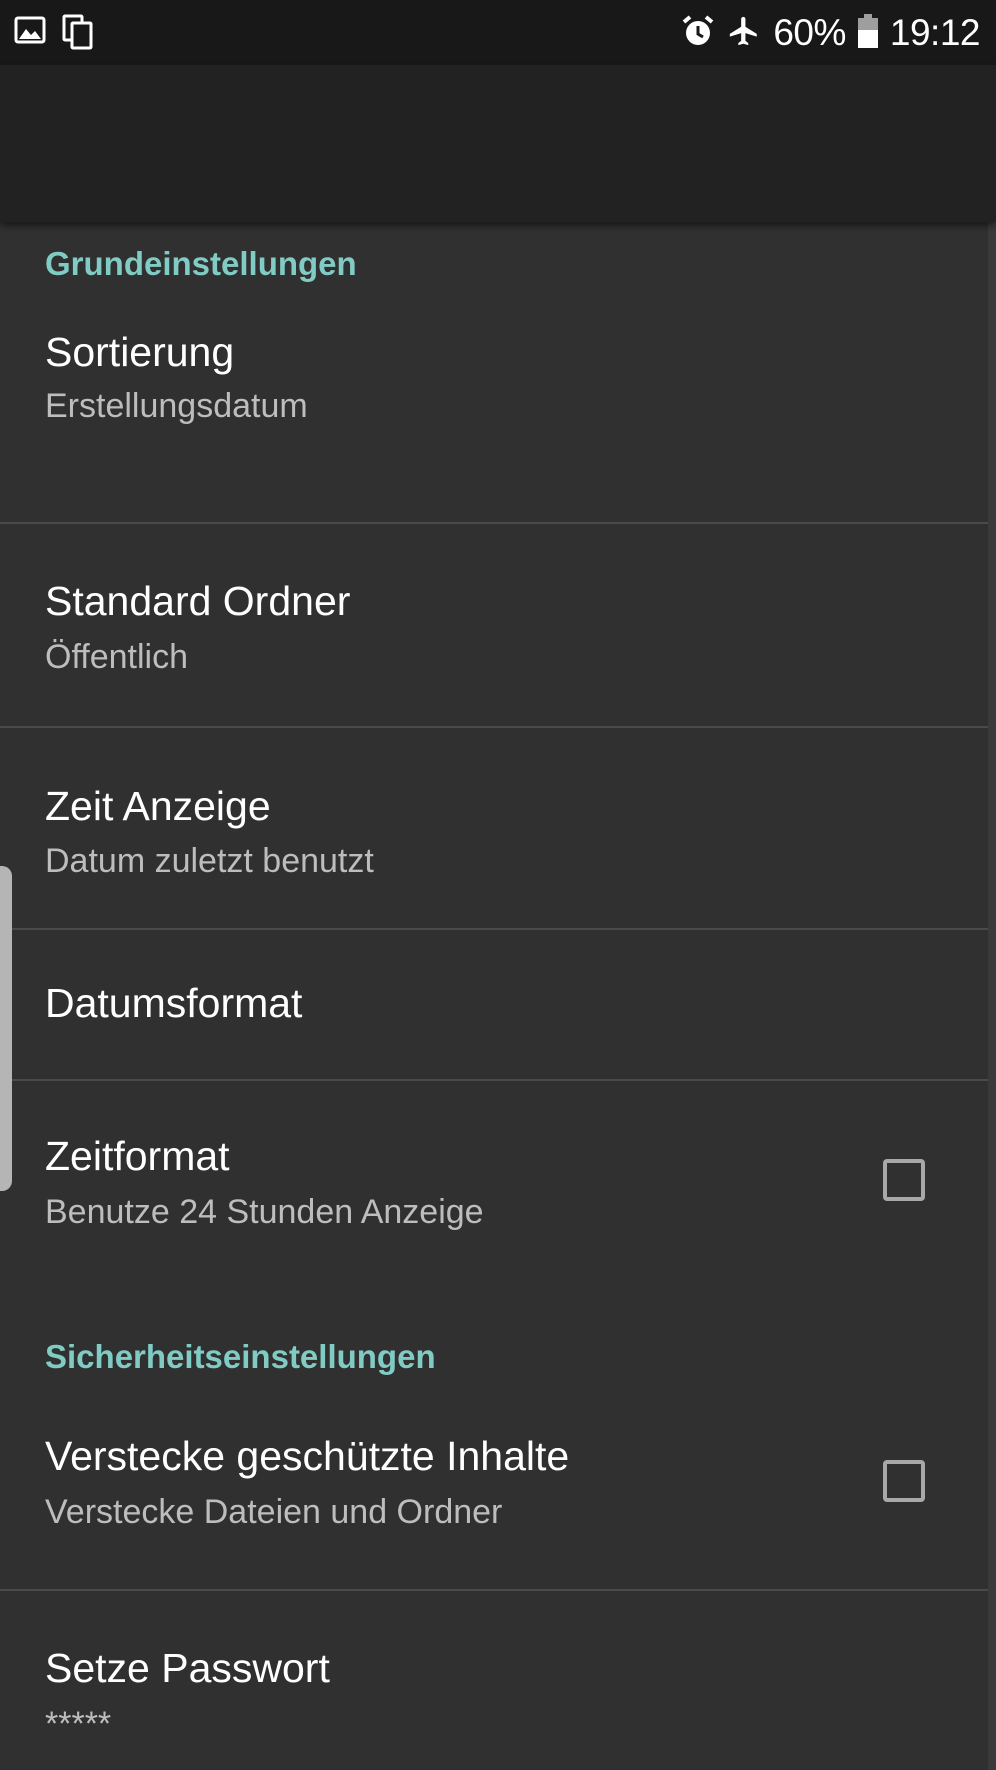  I want to click on battery-icon, so click(867, 33).